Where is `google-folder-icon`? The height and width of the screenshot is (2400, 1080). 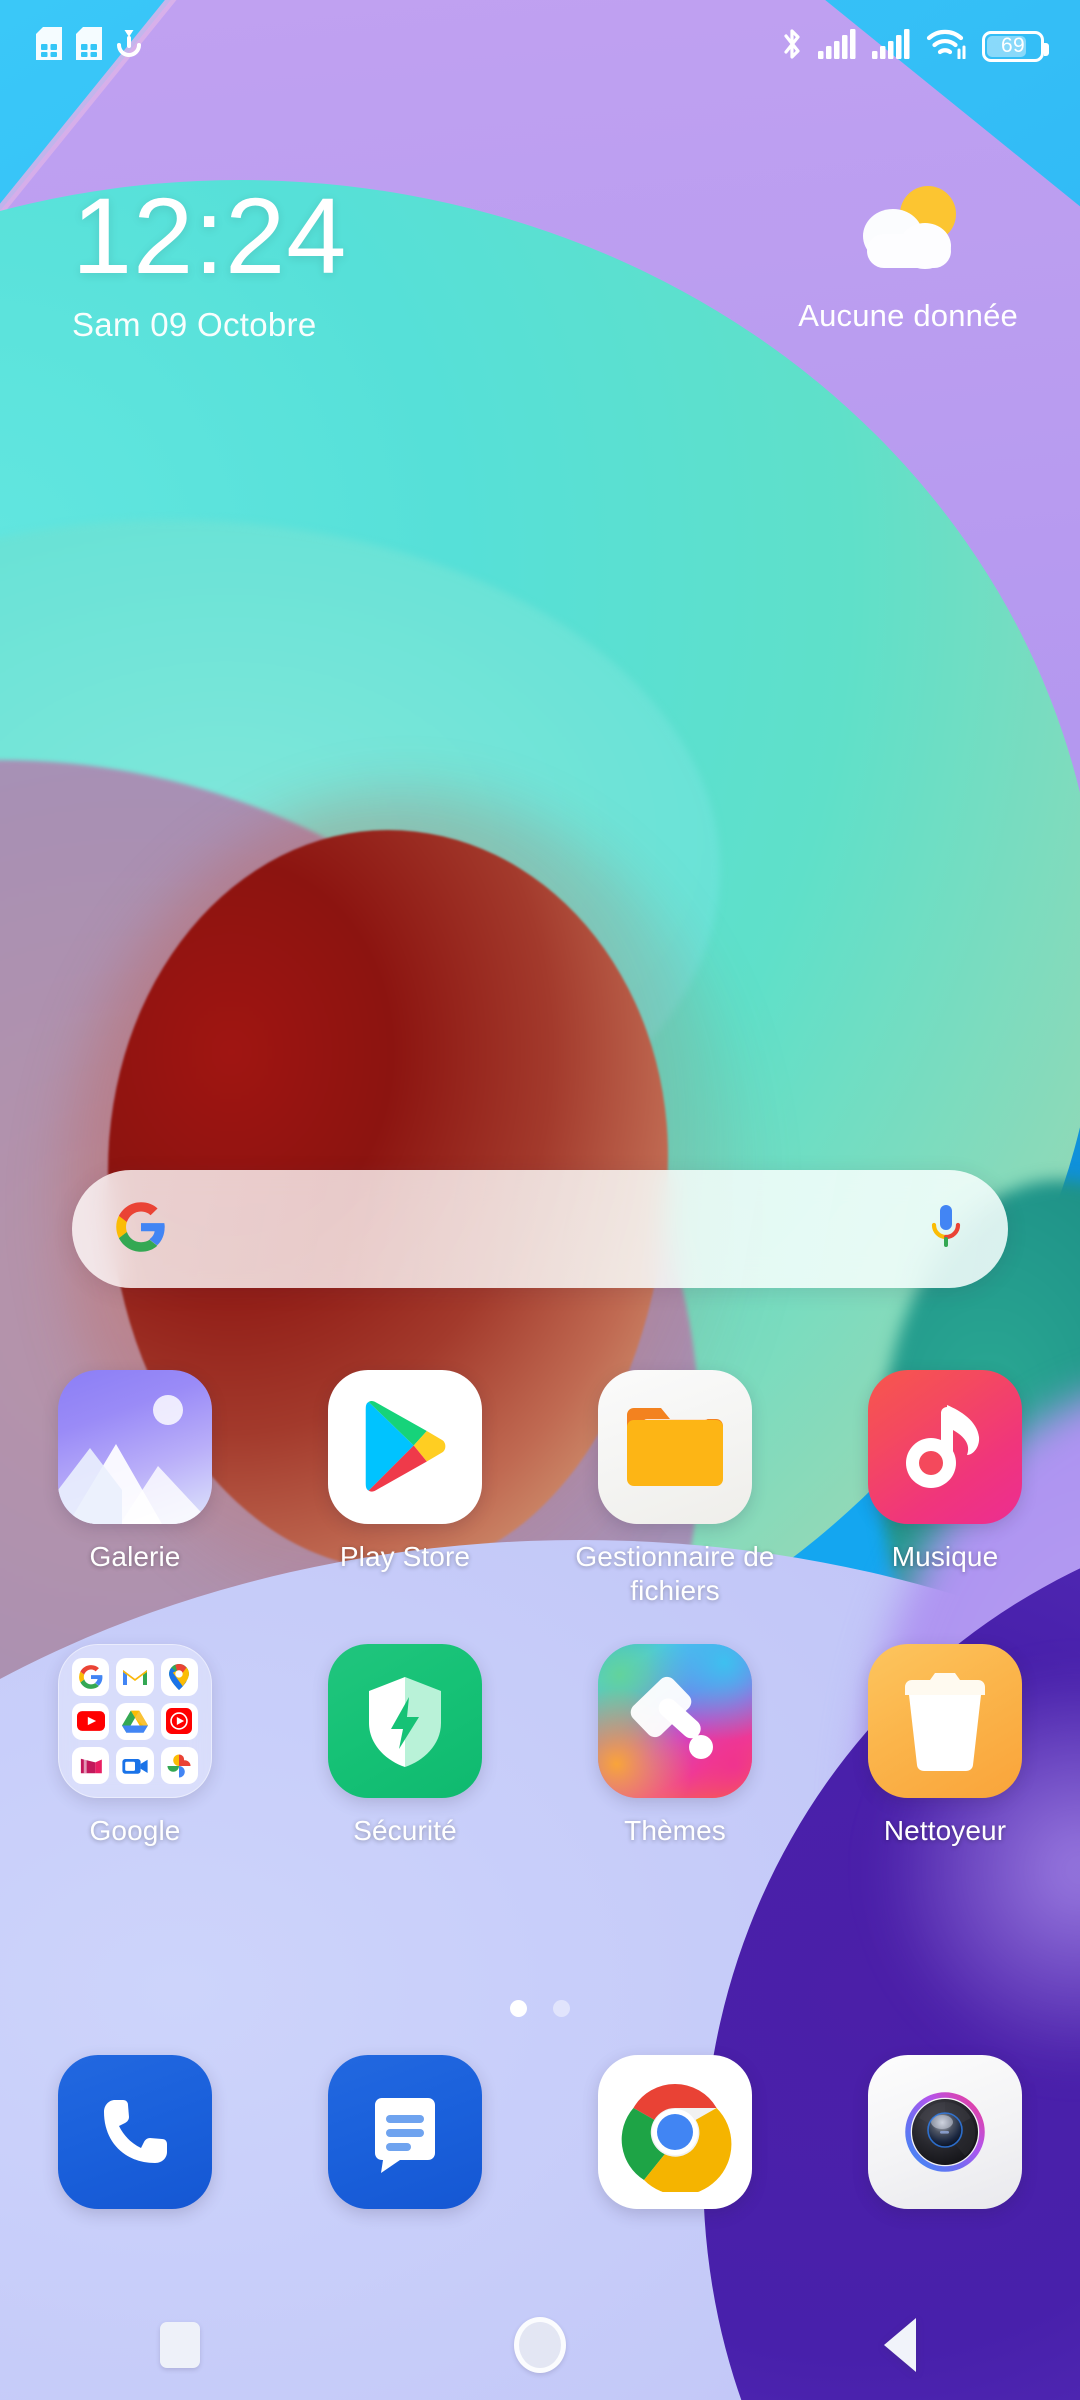
google-folder-icon is located at coordinates (135, 1721).